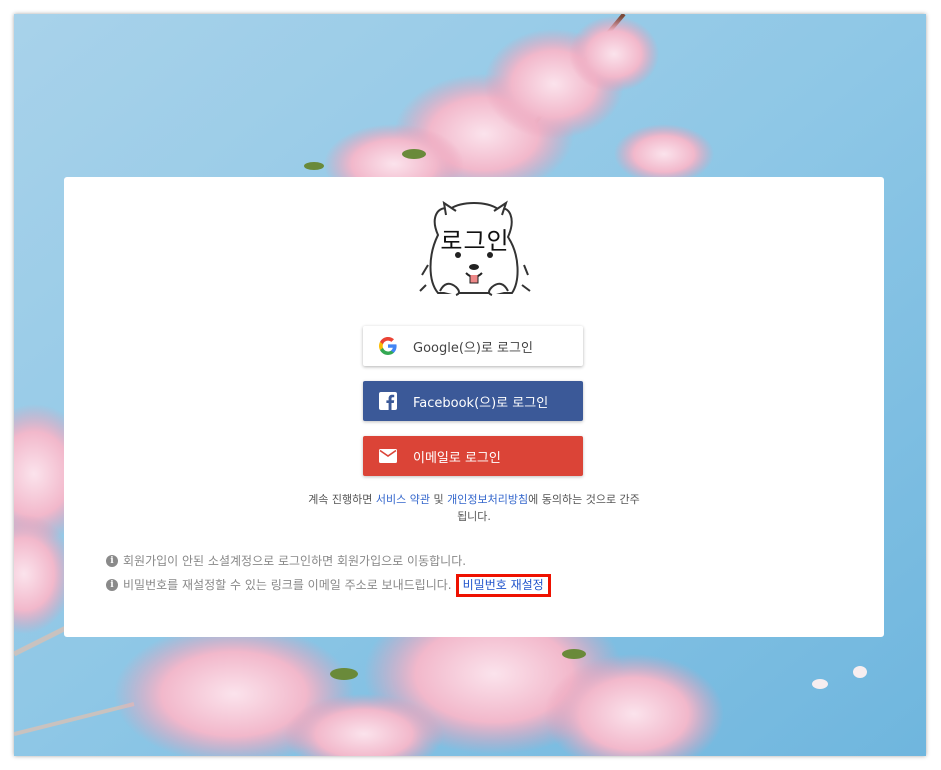 This screenshot has width=941, height=770. Describe the element at coordinates (475, 241) in the screenshot. I see `page-title: 로그인` at that location.